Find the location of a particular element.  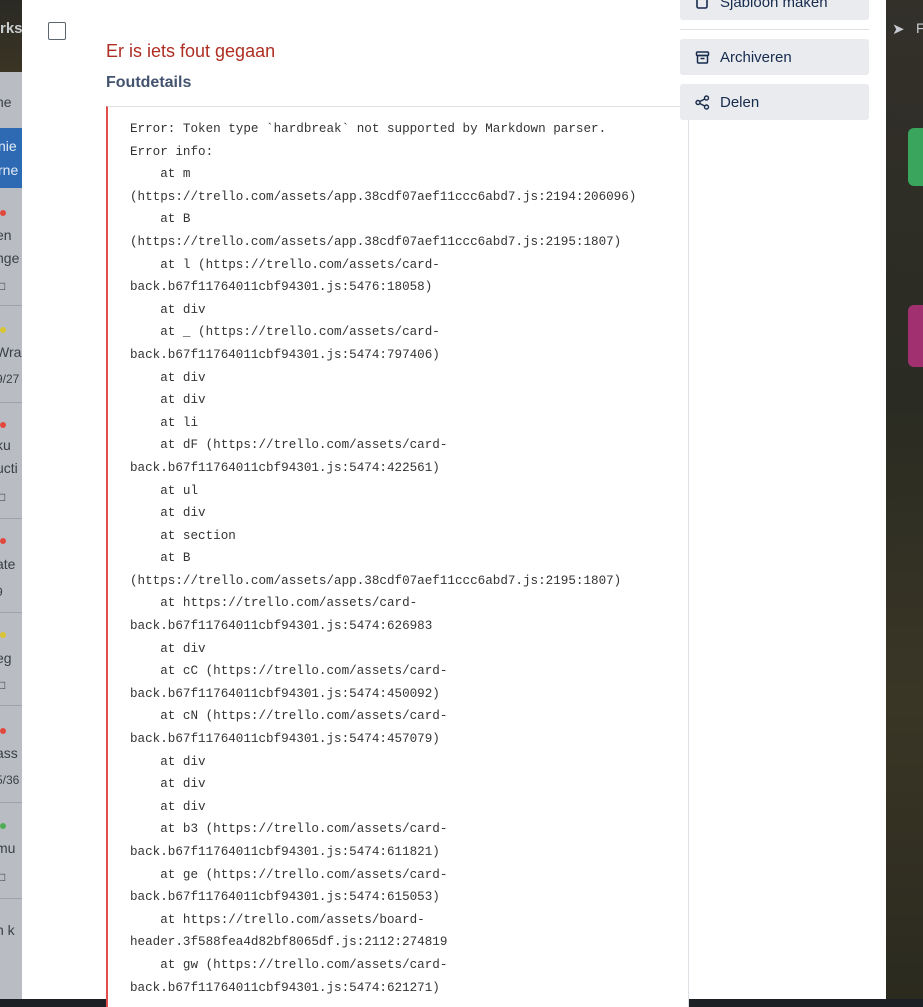

list-fragment: ucti is located at coordinates (9, 468).